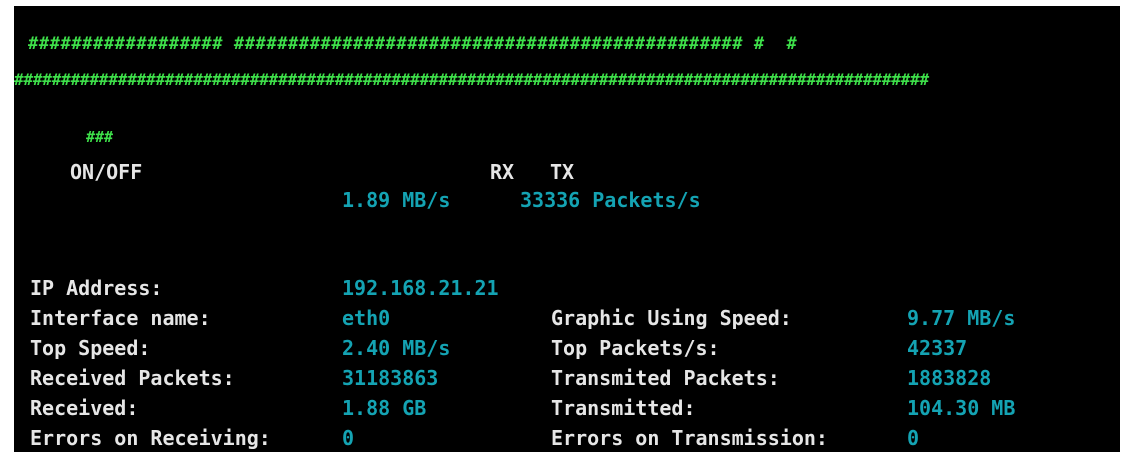 The width and height of the screenshot is (1122, 458). What do you see at coordinates (420, 288) in the screenshot?
I see `ip-address-value: 192.168.21.21` at bounding box center [420, 288].